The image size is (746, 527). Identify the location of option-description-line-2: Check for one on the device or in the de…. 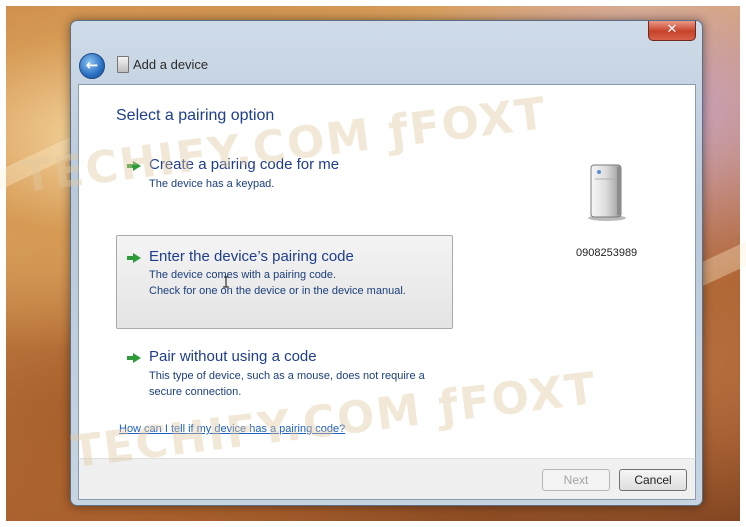
(277, 291).